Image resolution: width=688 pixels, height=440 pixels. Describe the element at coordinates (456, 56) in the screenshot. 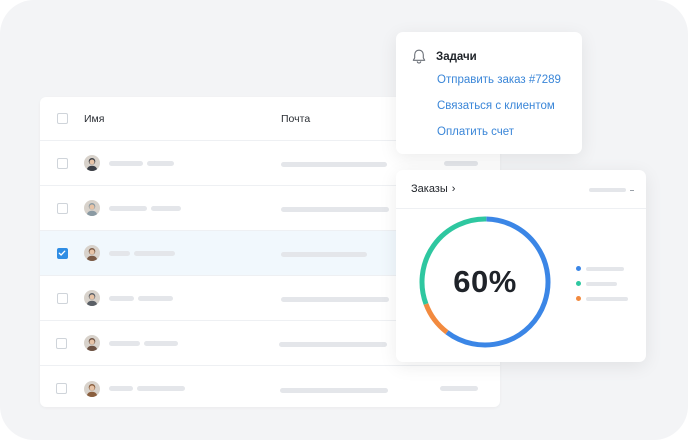

I see `tasks-title: Задачи` at that location.